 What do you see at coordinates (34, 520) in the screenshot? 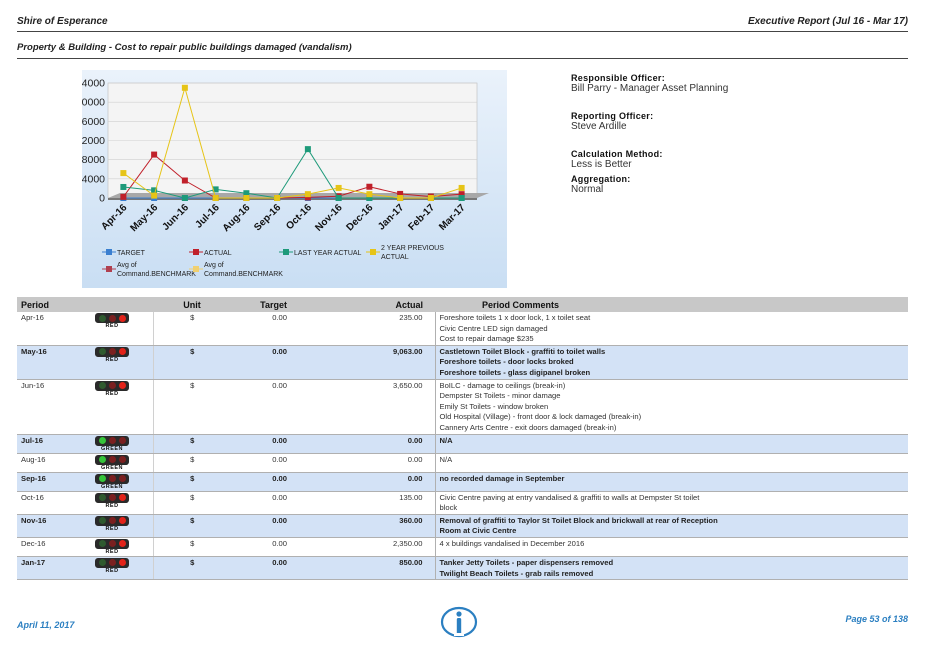
I see `period-label: Nov-16` at bounding box center [34, 520].